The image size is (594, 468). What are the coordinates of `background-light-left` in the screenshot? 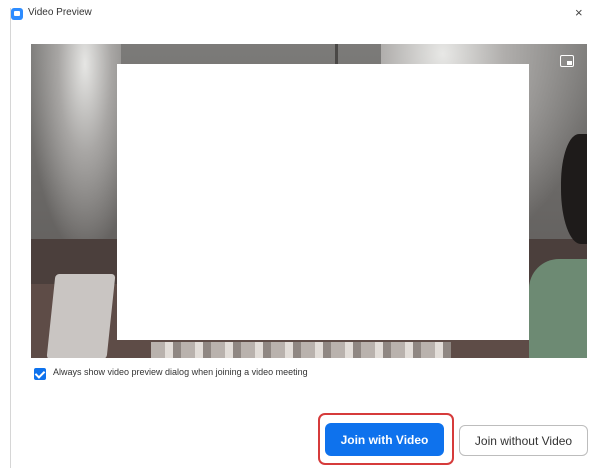 It's located at (76, 144).